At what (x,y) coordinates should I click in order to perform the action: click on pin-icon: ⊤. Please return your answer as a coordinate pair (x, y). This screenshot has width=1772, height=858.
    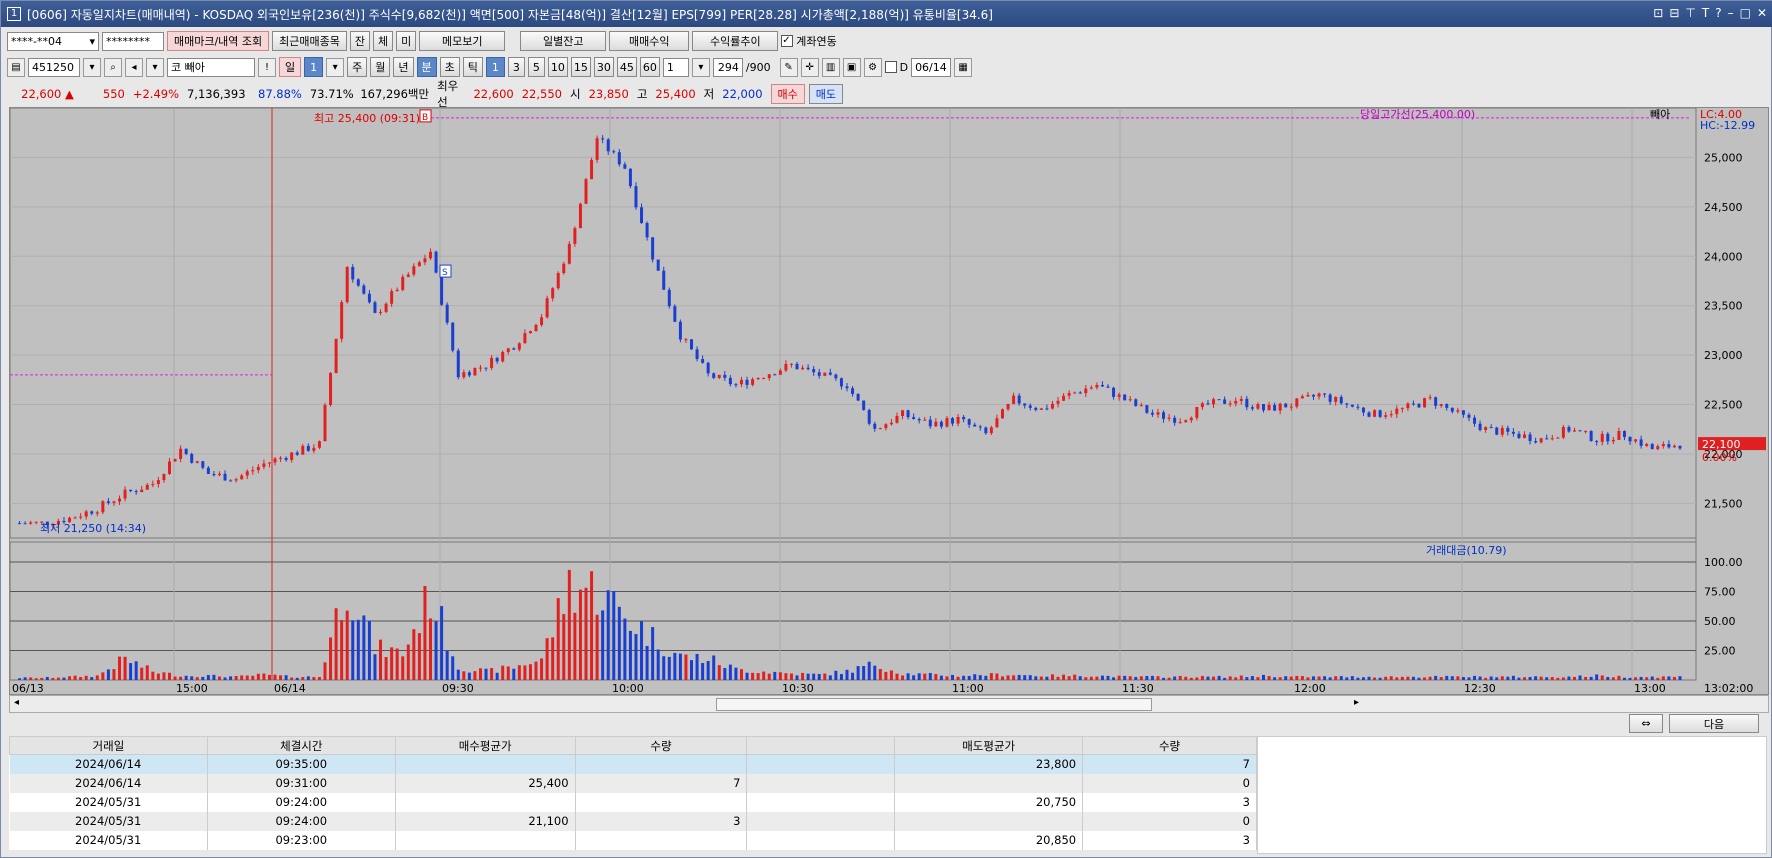
    Looking at the image, I should click on (1690, 13).